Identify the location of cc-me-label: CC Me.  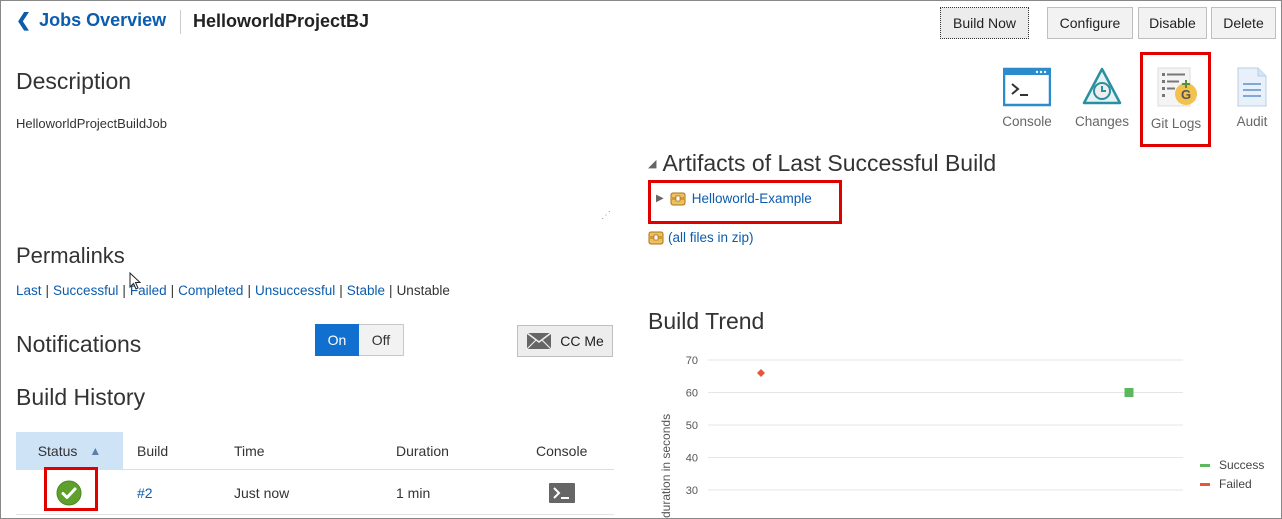
(582, 341).